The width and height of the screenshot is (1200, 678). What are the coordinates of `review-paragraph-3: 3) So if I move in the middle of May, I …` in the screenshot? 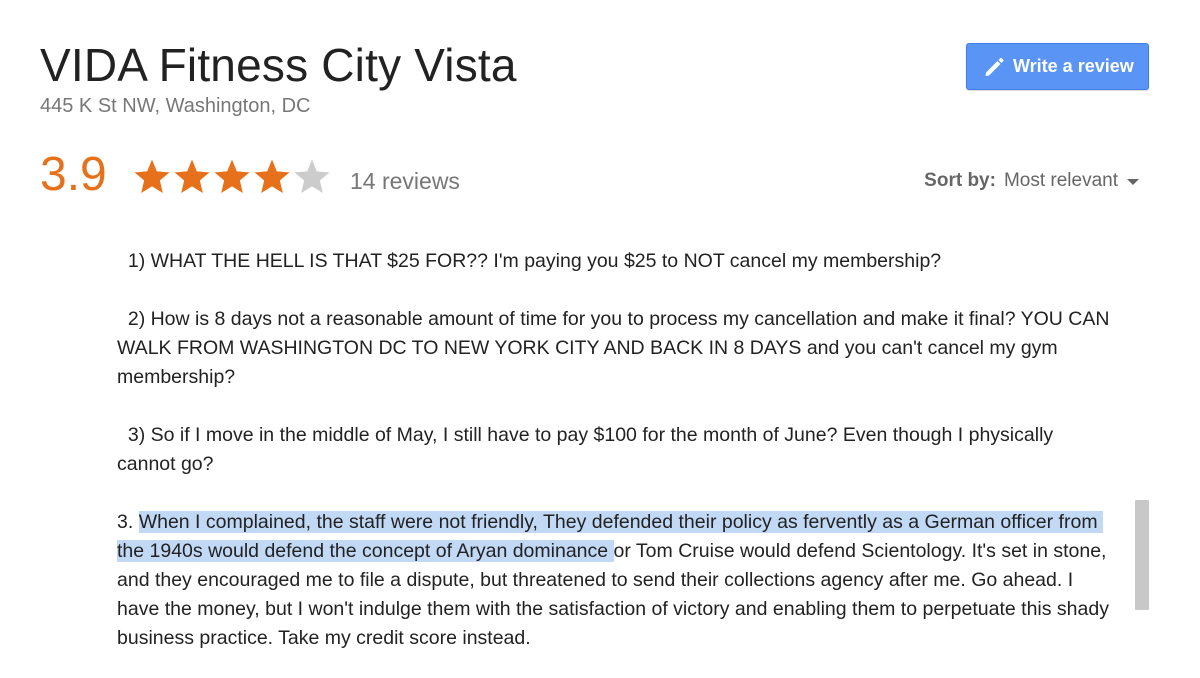 It's located at (588, 449).